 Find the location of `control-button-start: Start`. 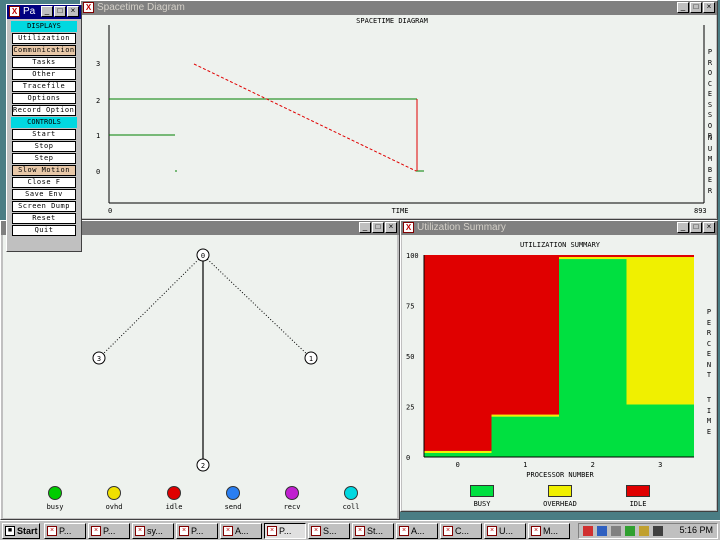

control-button-start: Start is located at coordinates (44, 134).